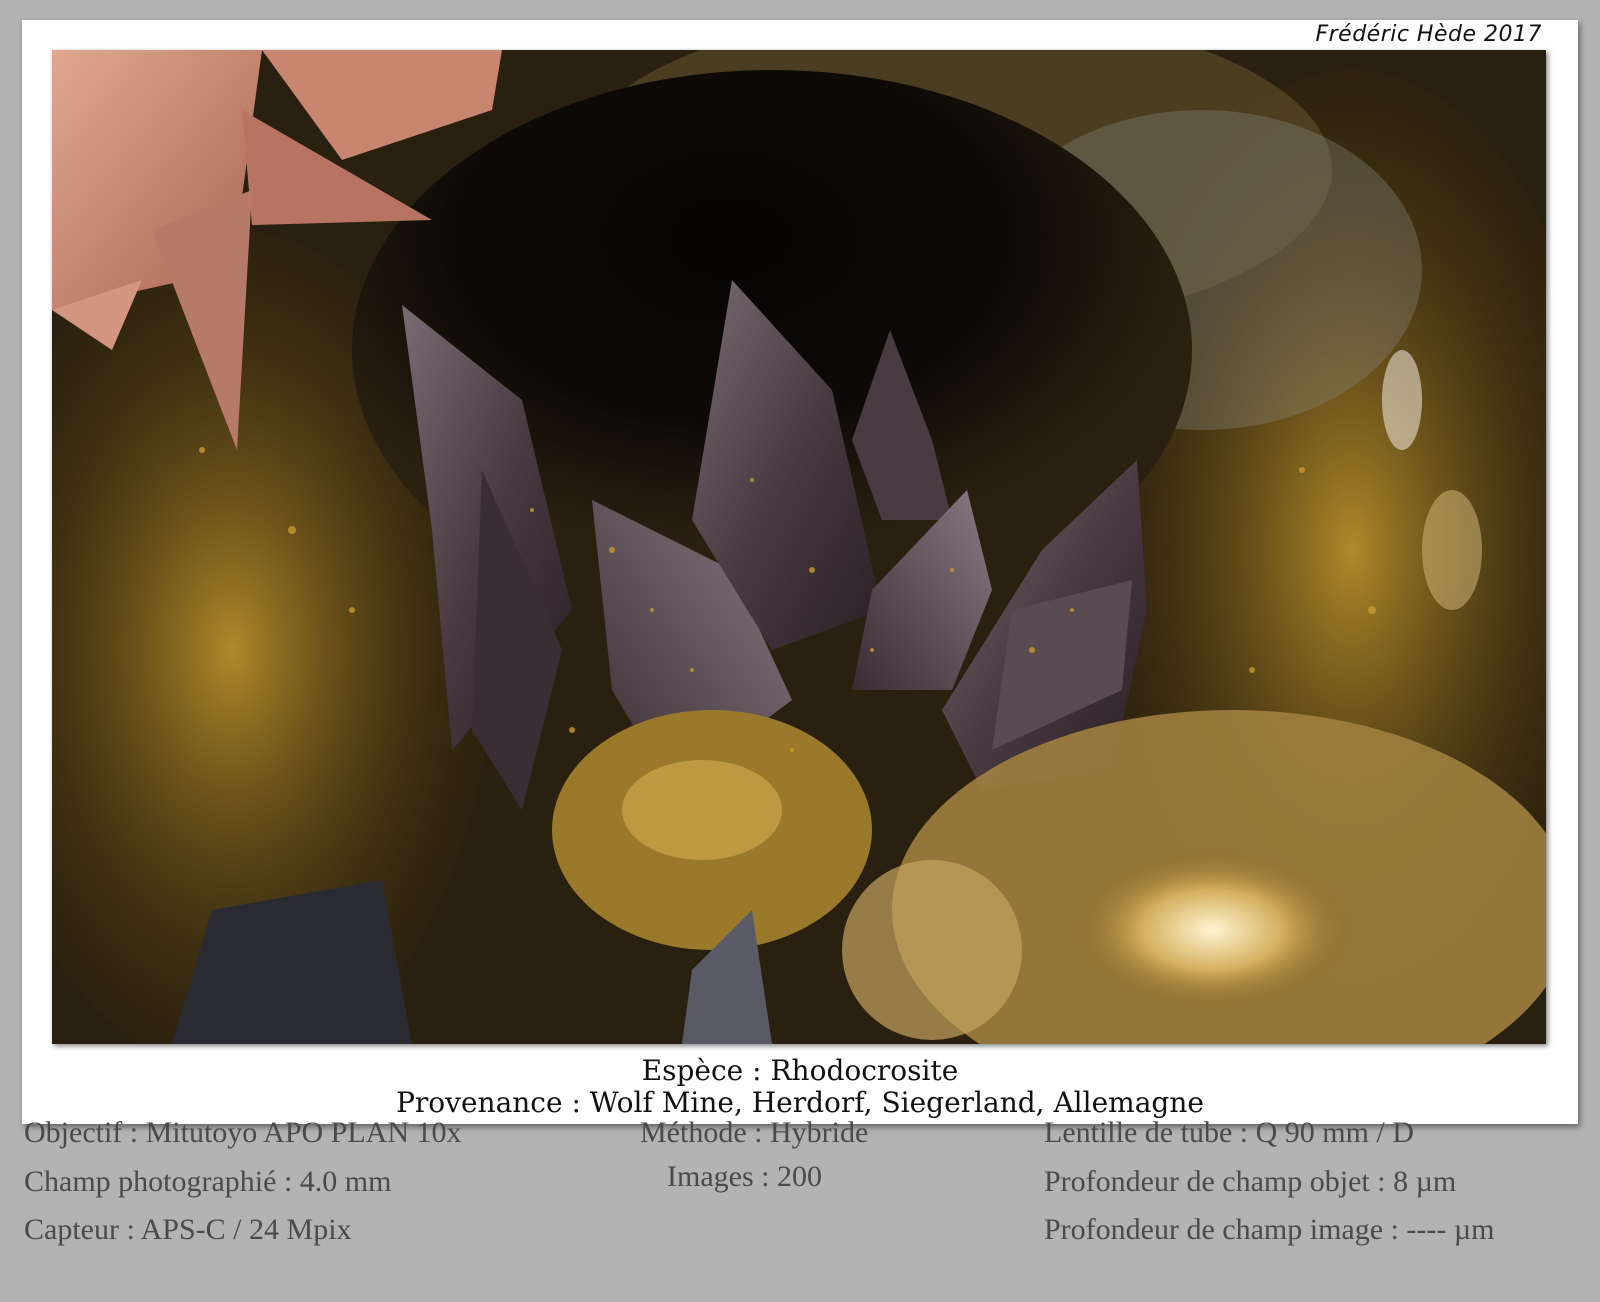  I want to click on field-info: Champ photographié : 4.0 mm, so click(208, 1181).